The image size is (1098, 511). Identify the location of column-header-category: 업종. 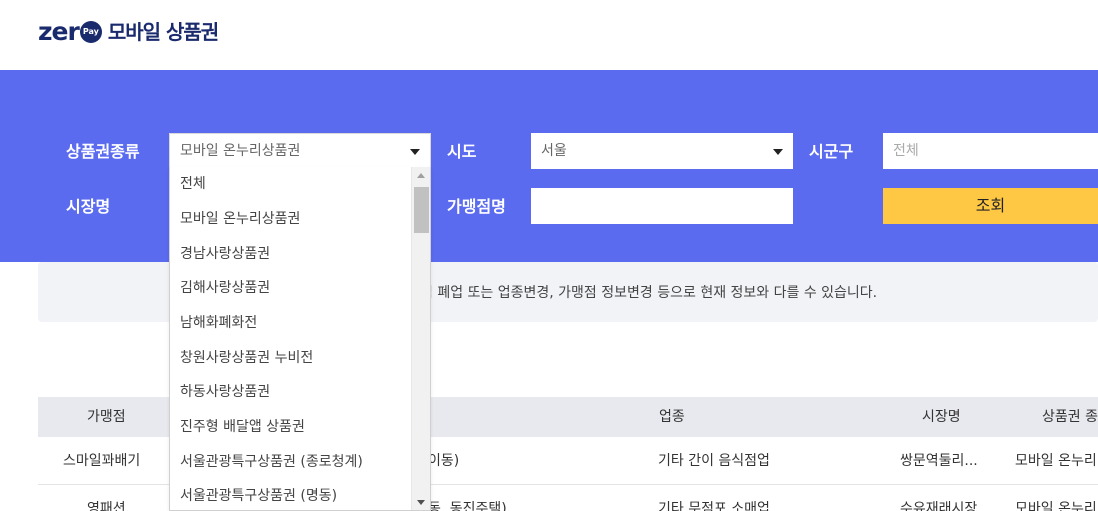
(672, 417).